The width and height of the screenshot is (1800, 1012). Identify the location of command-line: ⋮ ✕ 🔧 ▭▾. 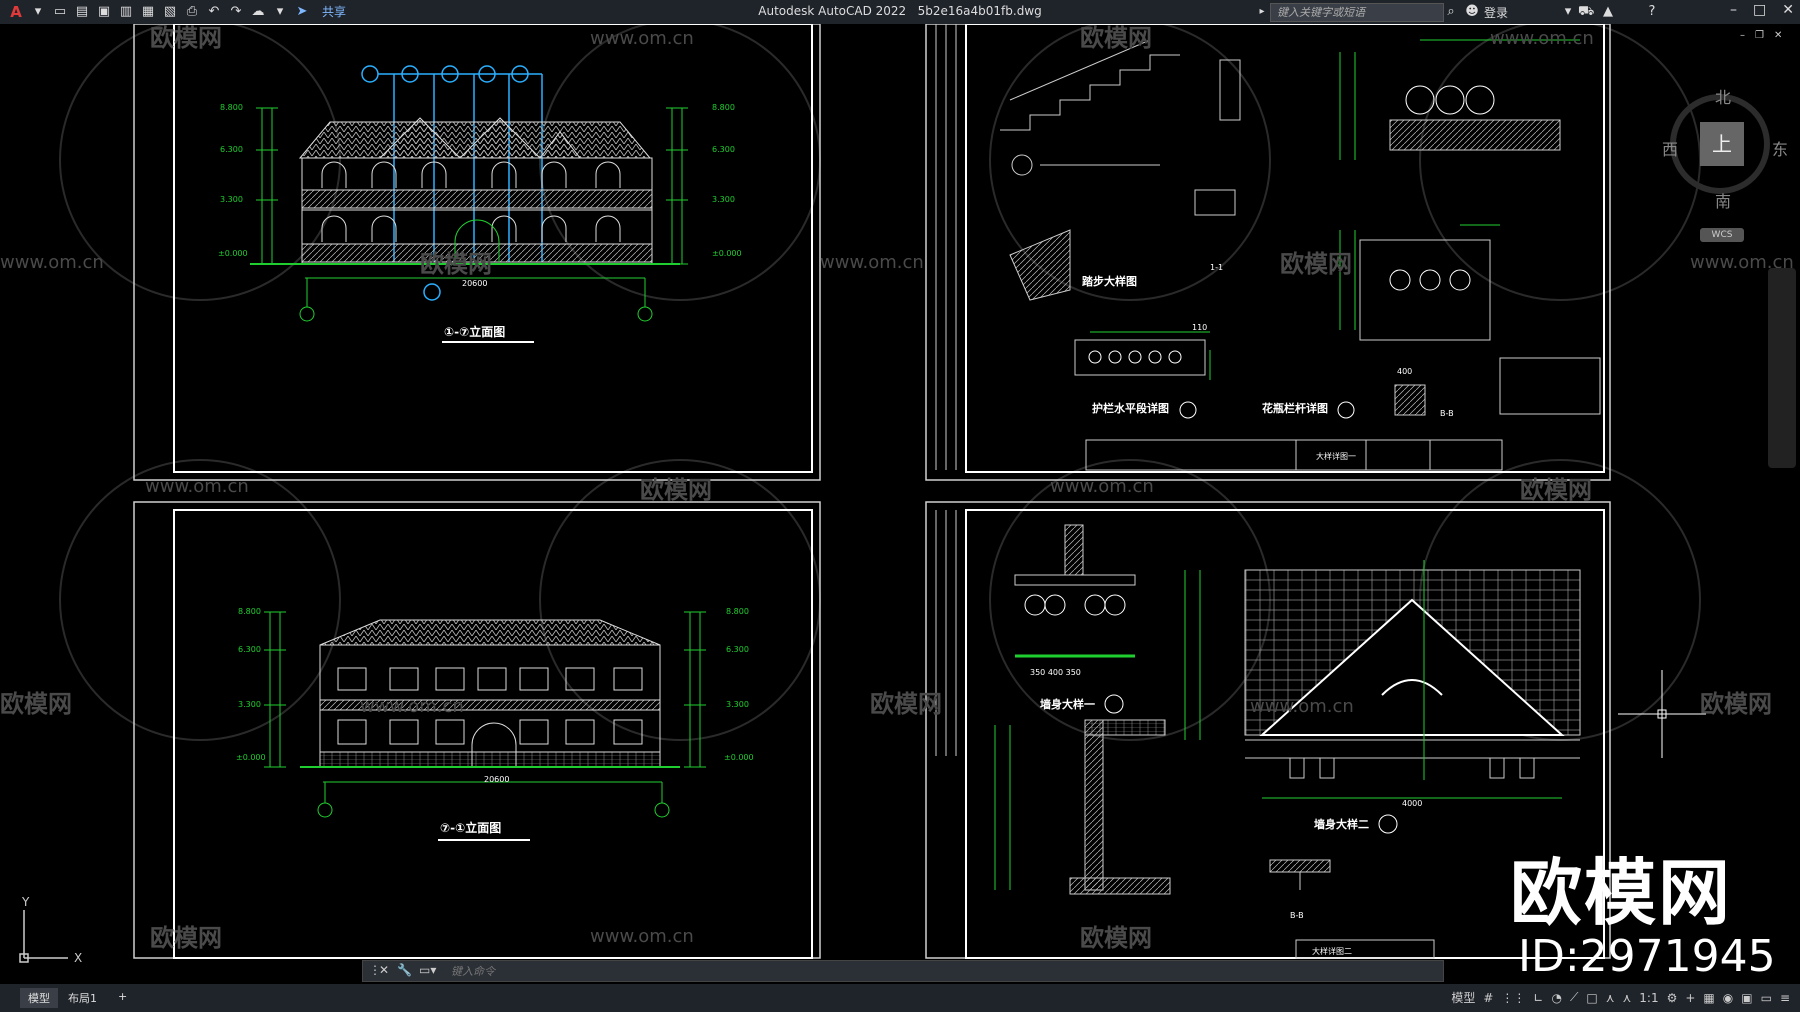
(903, 971).